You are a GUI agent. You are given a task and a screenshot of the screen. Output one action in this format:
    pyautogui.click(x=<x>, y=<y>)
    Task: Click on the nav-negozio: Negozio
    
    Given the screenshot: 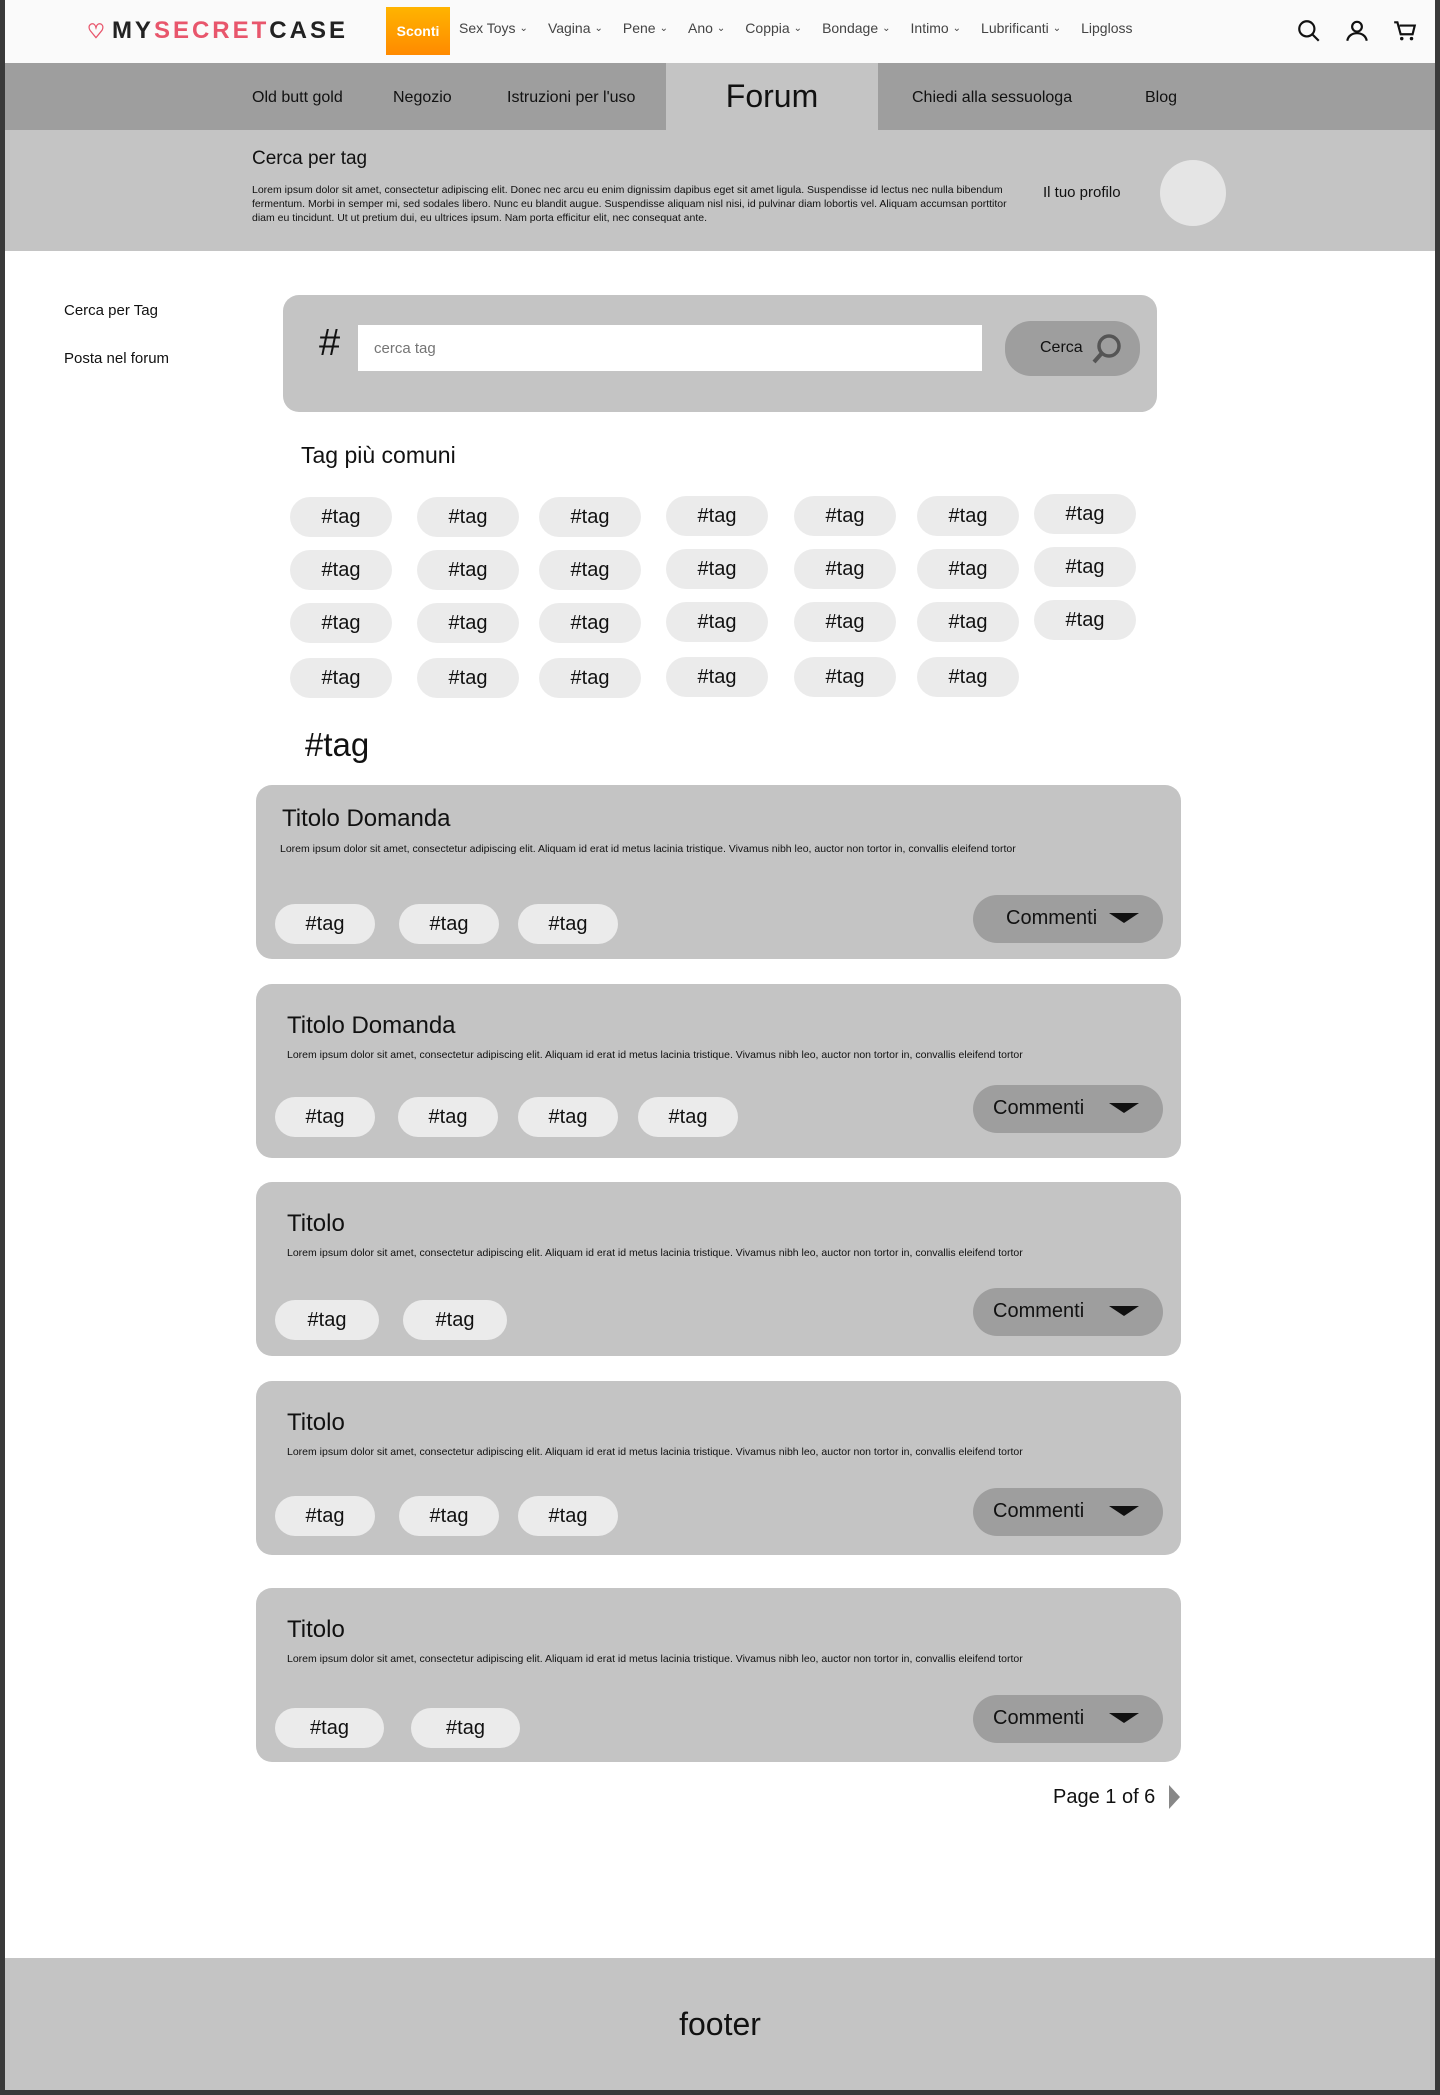 What is the action you would take?
    pyautogui.click(x=422, y=98)
    